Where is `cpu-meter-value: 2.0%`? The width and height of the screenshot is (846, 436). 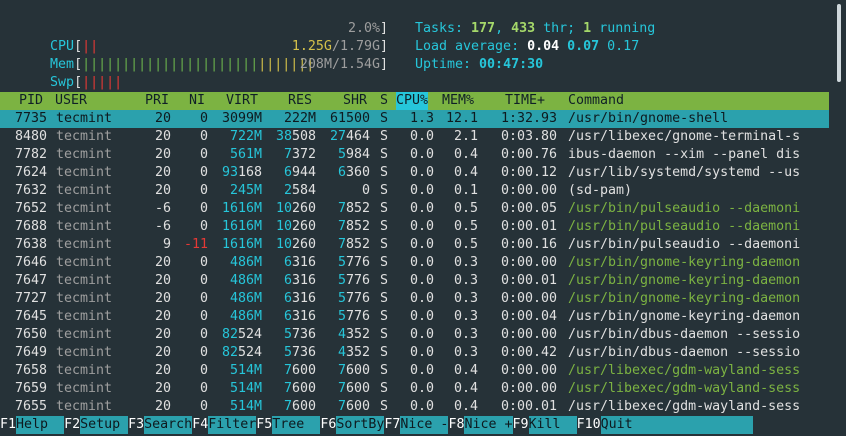 cpu-meter-value: 2.0% is located at coordinates (363, 28).